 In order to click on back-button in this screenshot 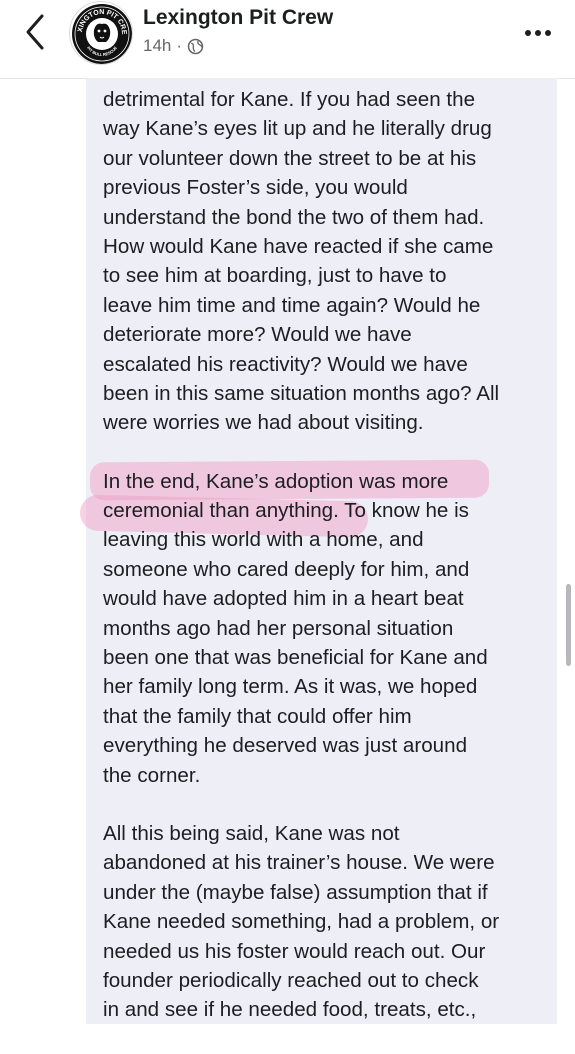, I will do `click(36, 32)`.